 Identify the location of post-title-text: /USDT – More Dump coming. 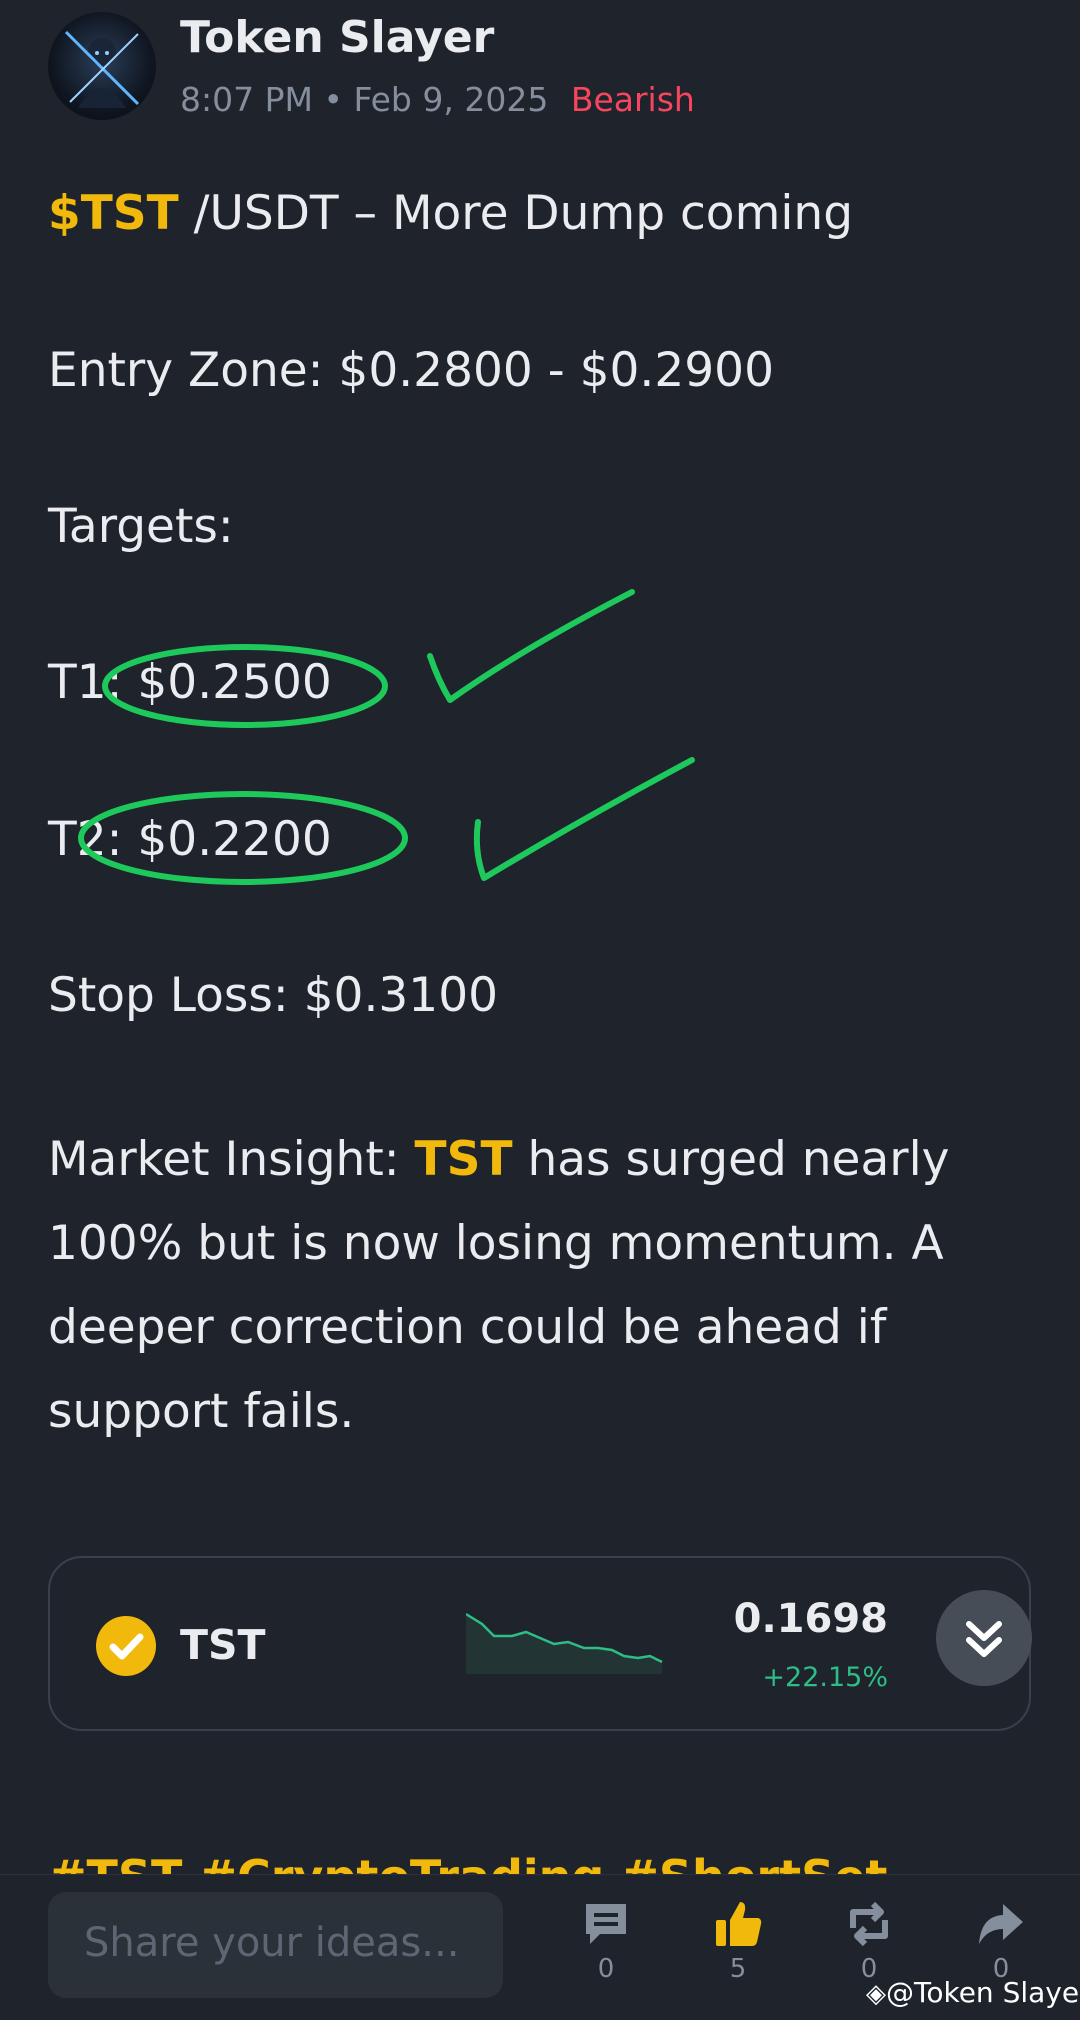
(516, 213).